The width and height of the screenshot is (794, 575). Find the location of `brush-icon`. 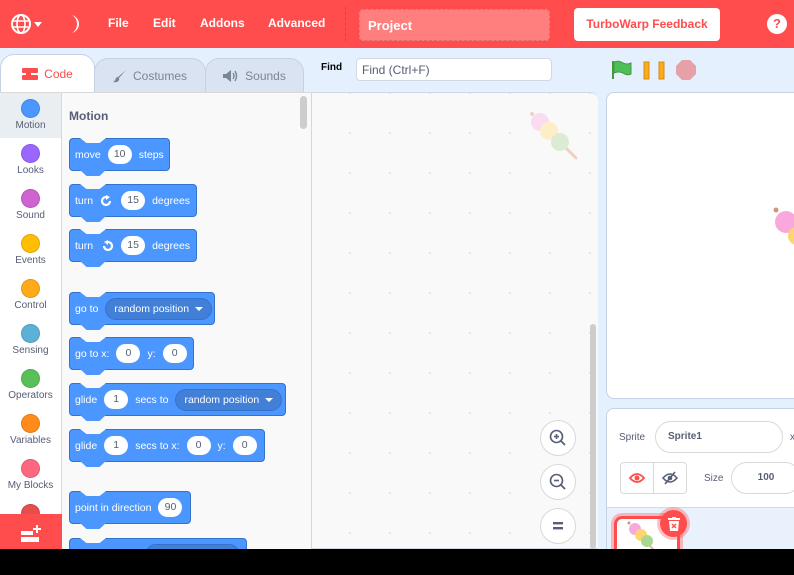

brush-icon is located at coordinates (119, 75).